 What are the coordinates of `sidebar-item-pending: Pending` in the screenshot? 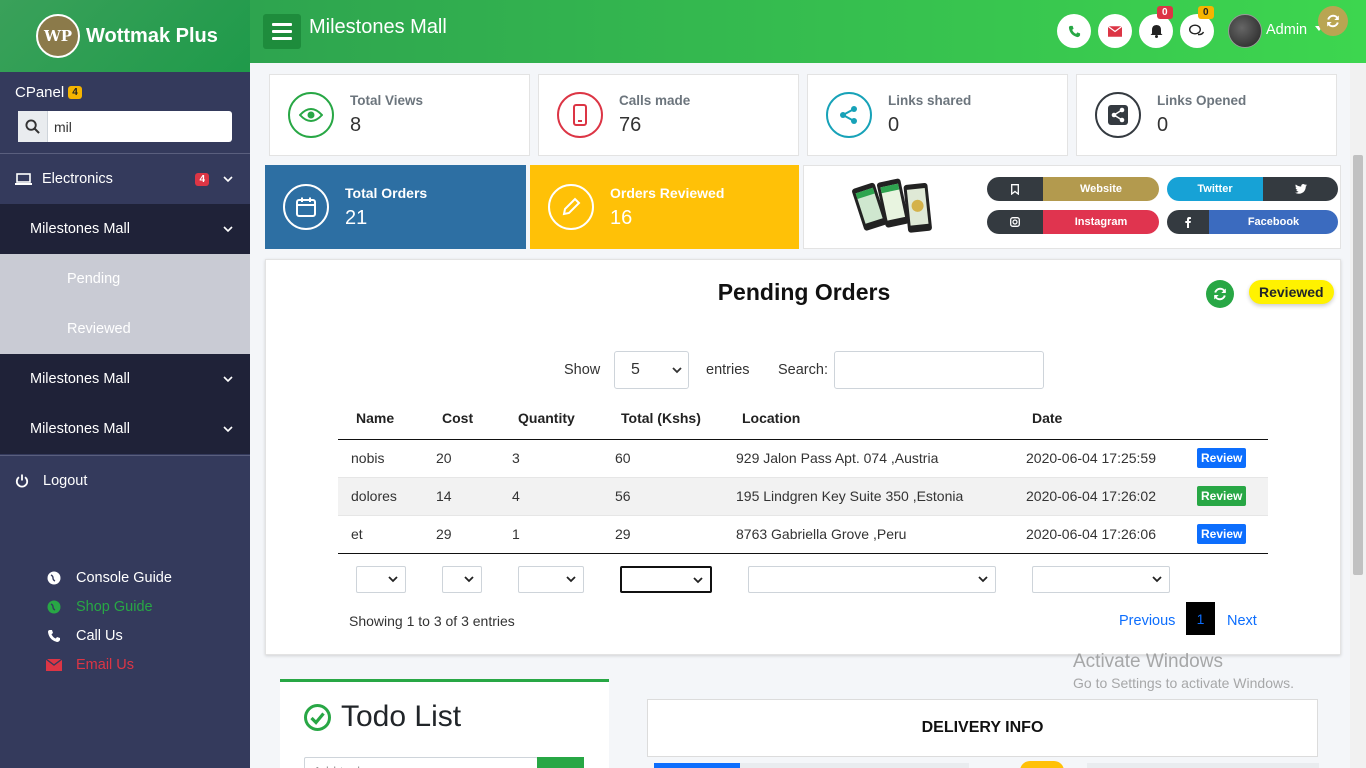 It's located at (125, 279).